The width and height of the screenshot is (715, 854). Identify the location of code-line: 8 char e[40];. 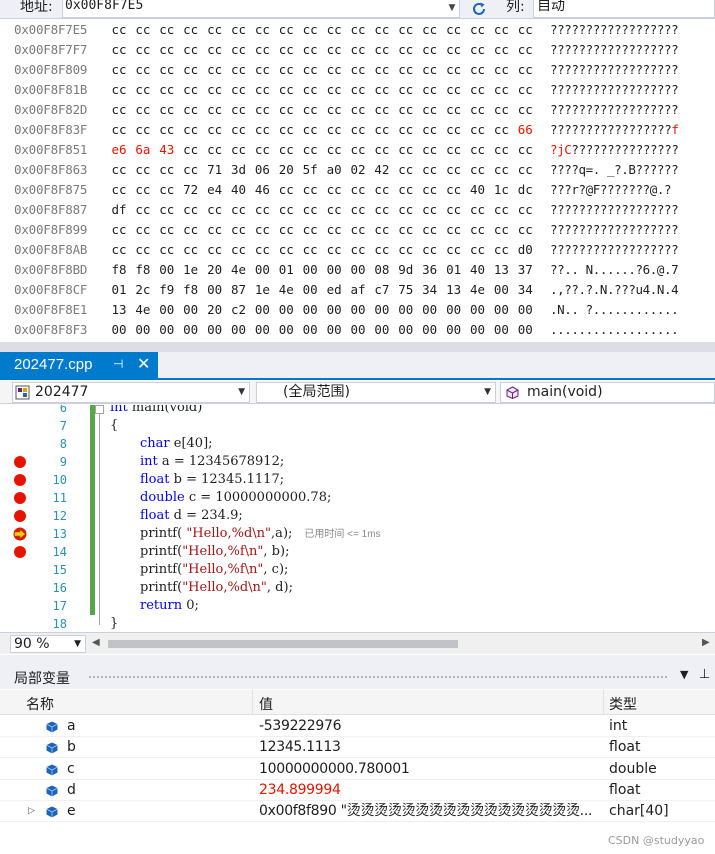
(357, 444).